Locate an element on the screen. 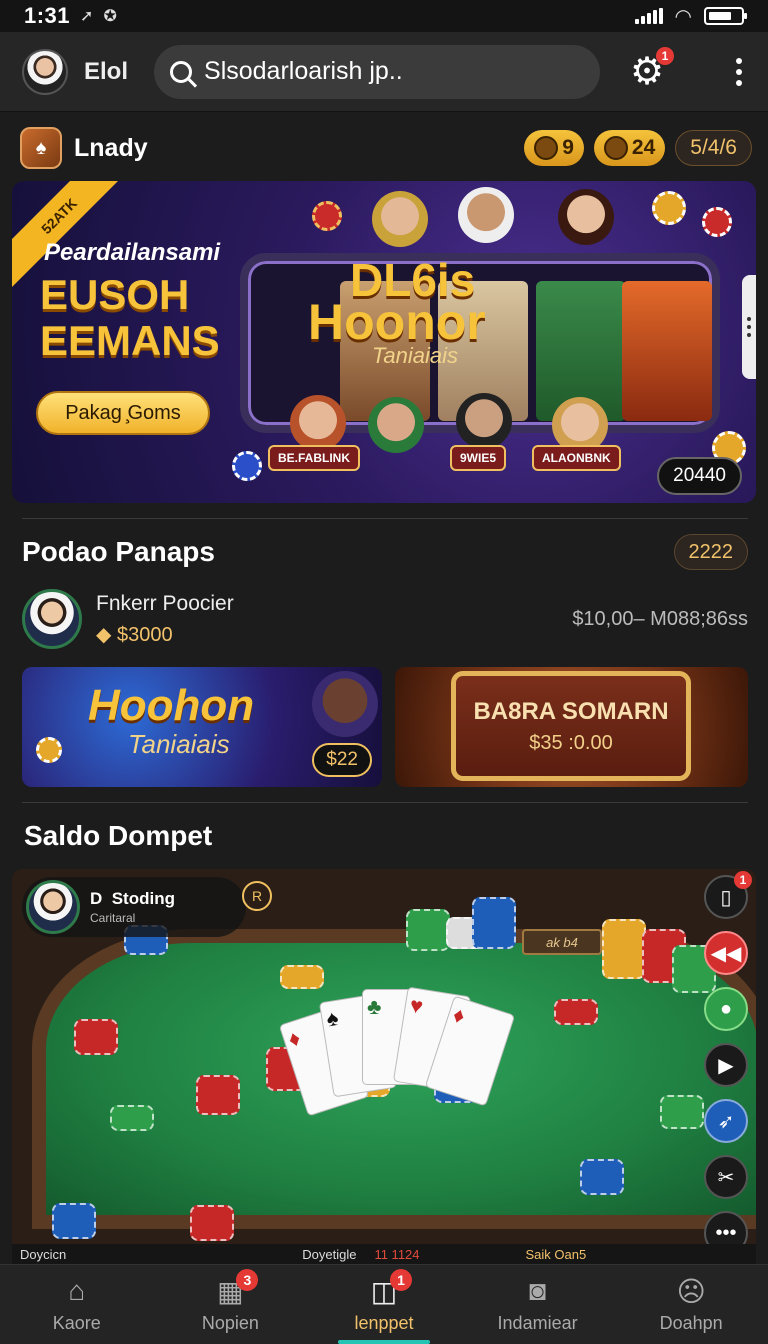  game-card-baccarat: BA8RA SOMARN $35 :0.00 is located at coordinates (571, 727).